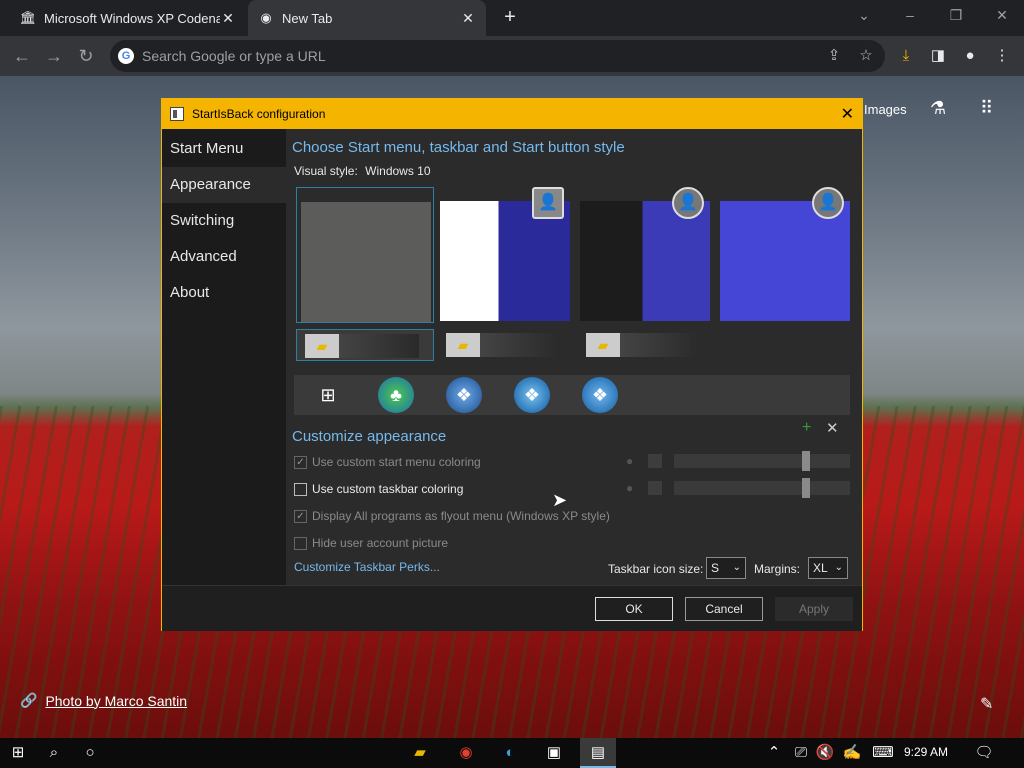 The height and width of the screenshot is (768, 1024). I want to click on menu-kebab-icon: ⋮, so click(1002, 56).